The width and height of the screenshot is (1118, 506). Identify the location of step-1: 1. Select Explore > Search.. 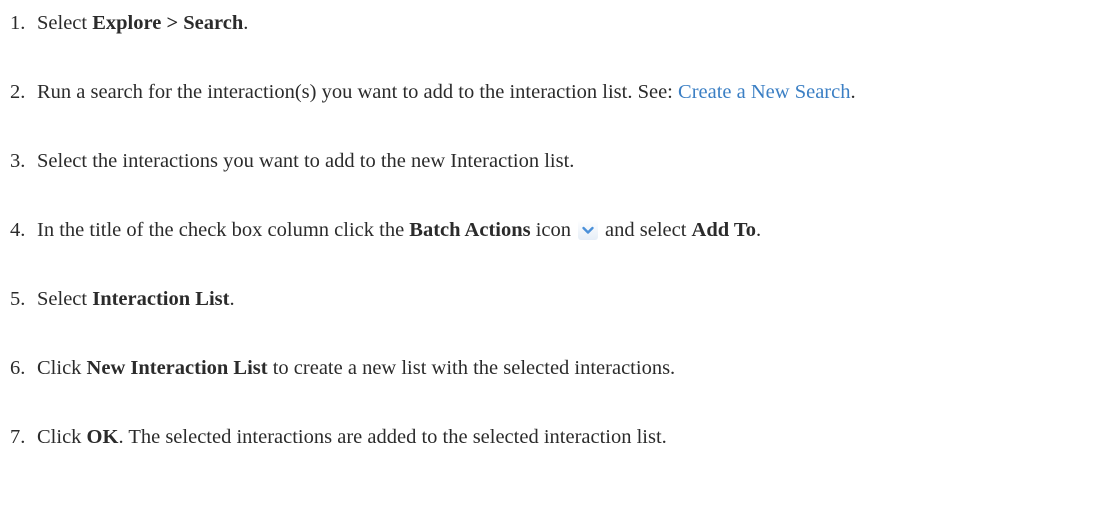
(129, 23).